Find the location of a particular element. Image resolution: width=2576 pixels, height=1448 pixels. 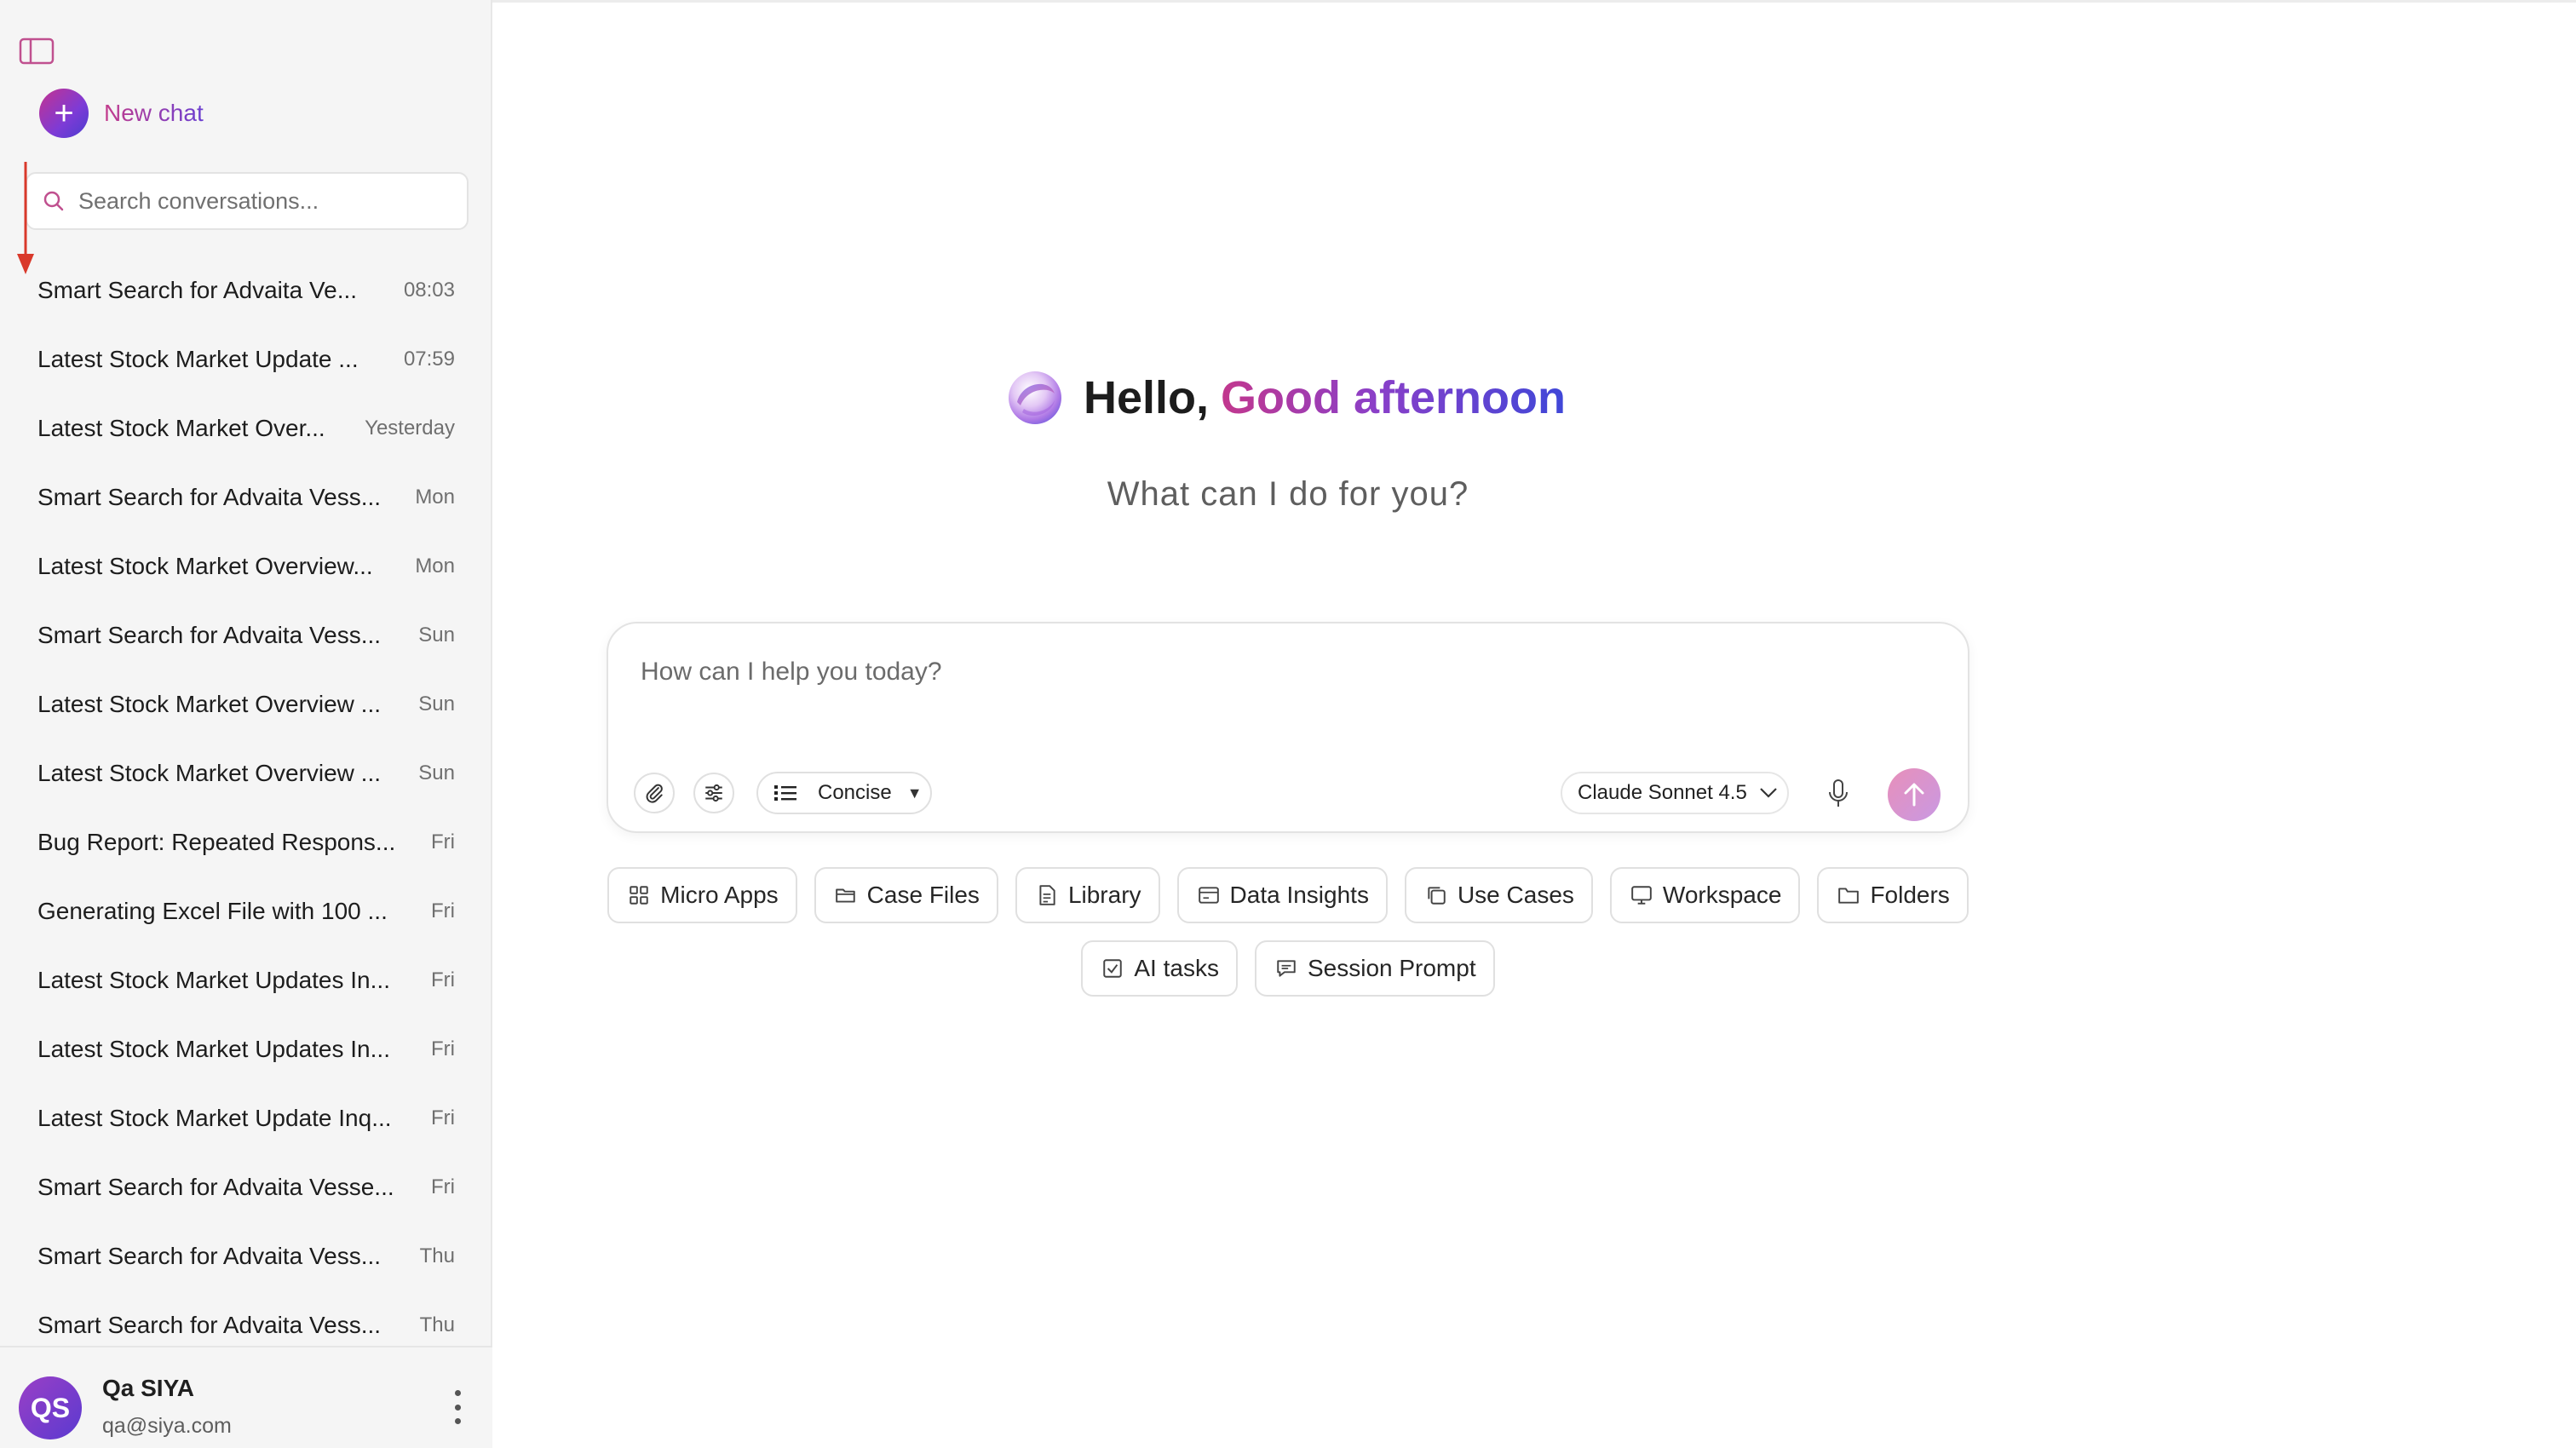

assistant-orb-icon is located at coordinates (1035, 398).